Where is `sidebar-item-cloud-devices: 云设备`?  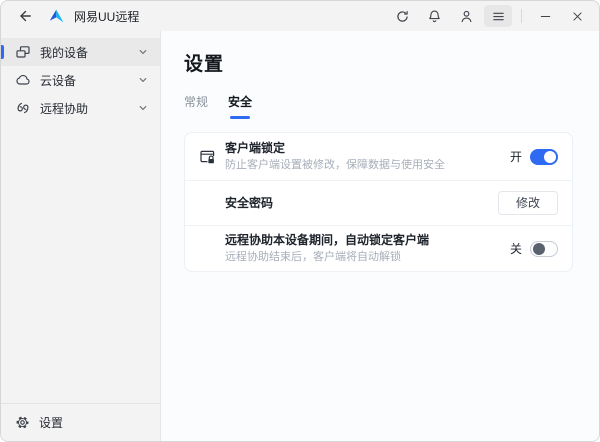 sidebar-item-cloud-devices: 云设备 is located at coordinates (80, 80).